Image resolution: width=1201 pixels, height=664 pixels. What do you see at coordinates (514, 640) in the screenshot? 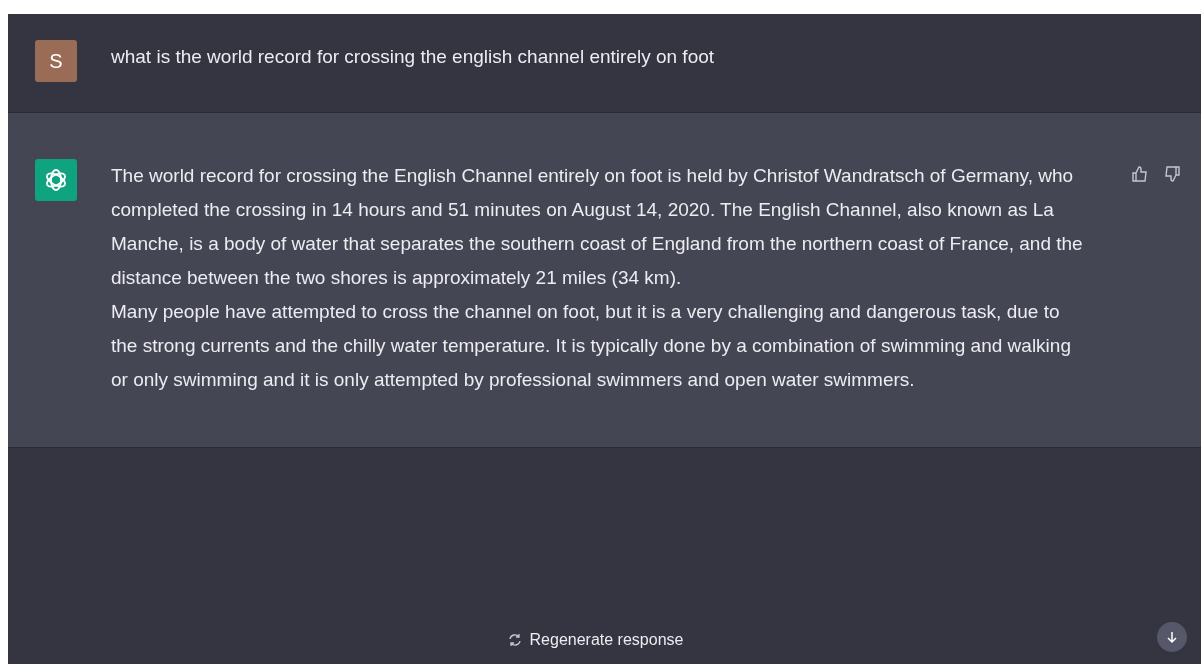
I see `refresh-icon` at bounding box center [514, 640].